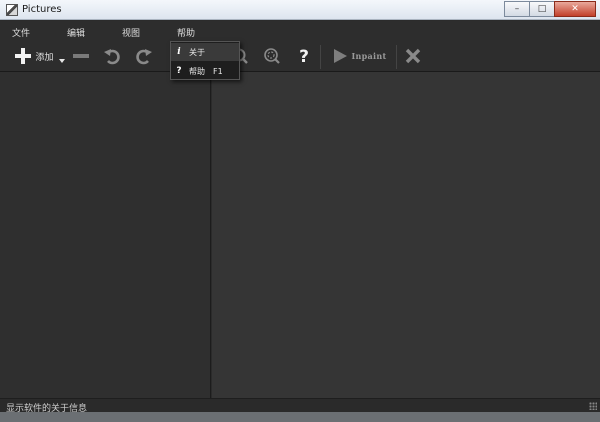 This screenshot has width=600, height=422. What do you see at coordinates (300, 406) in the screenshot?
I see `statusbar: 显示软件的关于信息` at bounding box center [300, 406].